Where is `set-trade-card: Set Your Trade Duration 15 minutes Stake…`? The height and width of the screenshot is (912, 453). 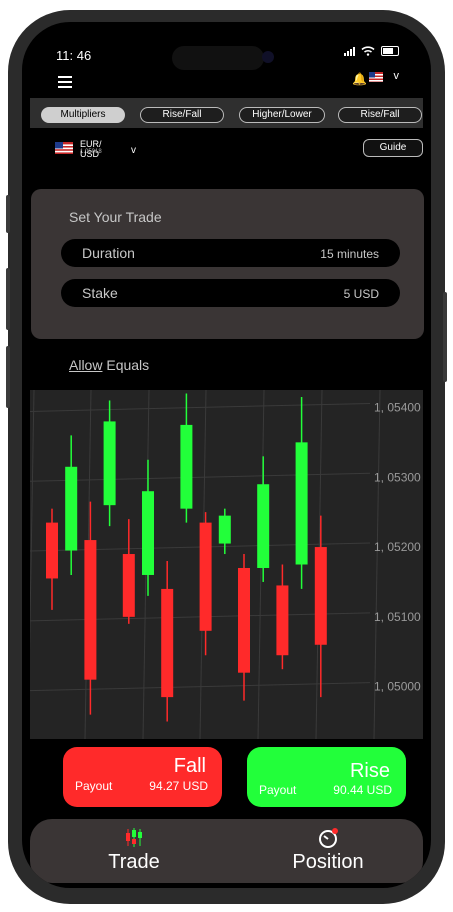 set-trade-card: Set Your Trade Duration 15 minutes Stake… is located at coordinates (227, 264).